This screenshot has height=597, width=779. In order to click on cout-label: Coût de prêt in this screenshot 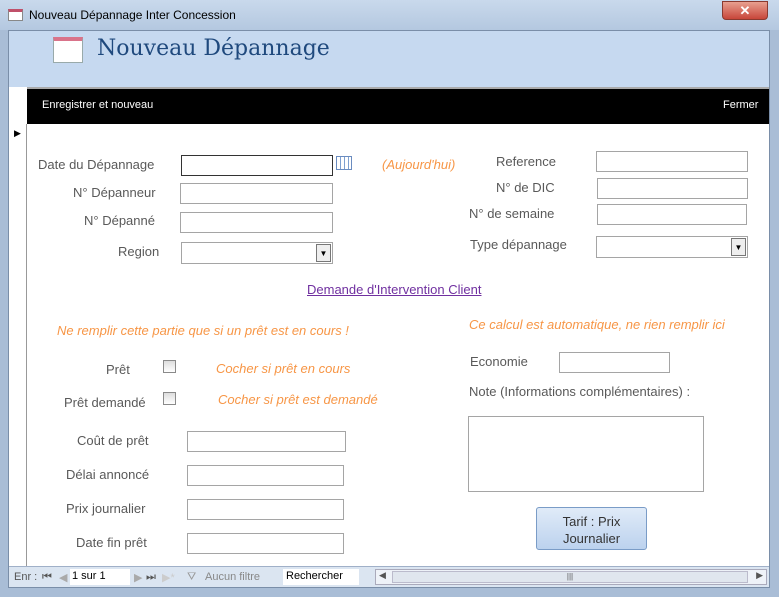, I will do `click(113, 440)`.